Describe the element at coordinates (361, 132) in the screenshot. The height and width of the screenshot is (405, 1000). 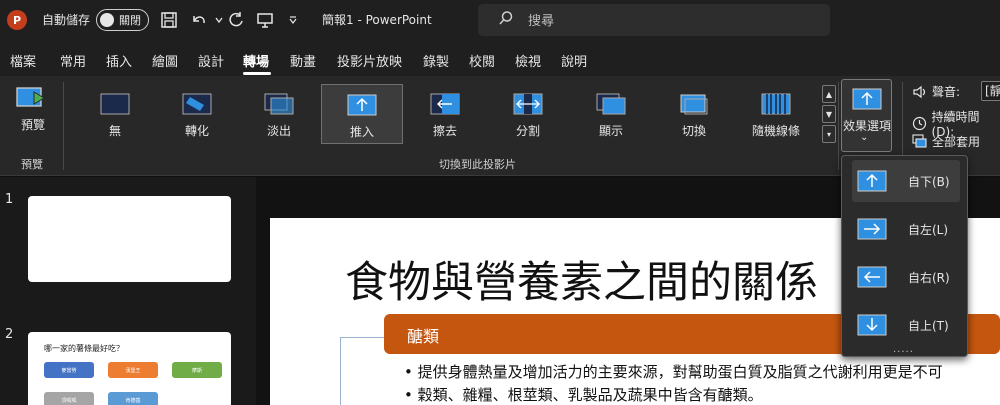
I see `transition-label: 推入` at that location.